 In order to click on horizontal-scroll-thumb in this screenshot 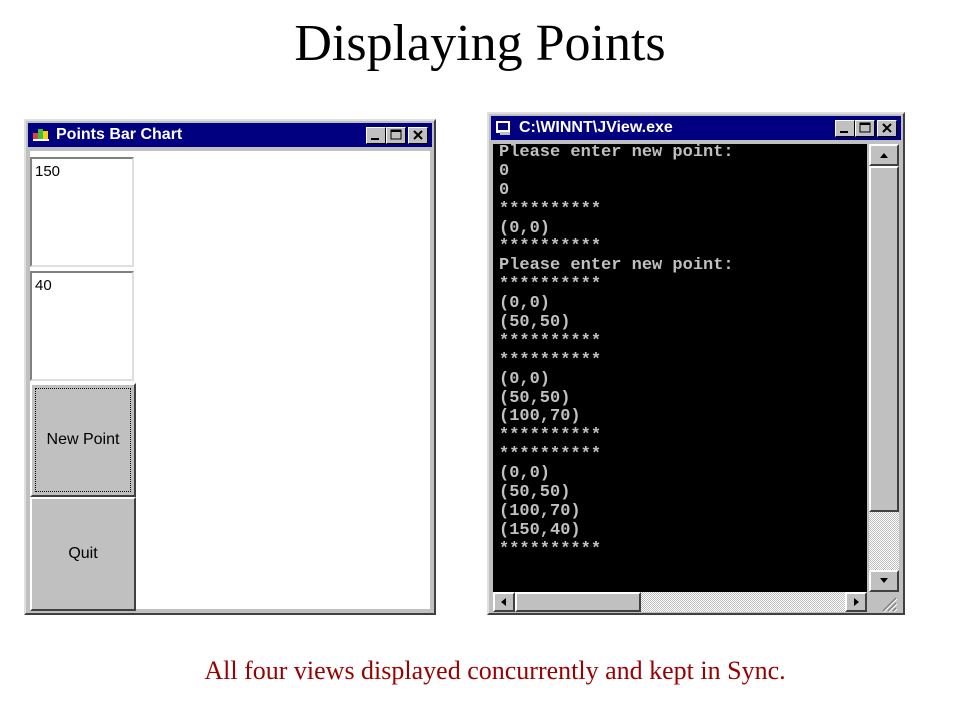, I will do `click(578, 602)`.